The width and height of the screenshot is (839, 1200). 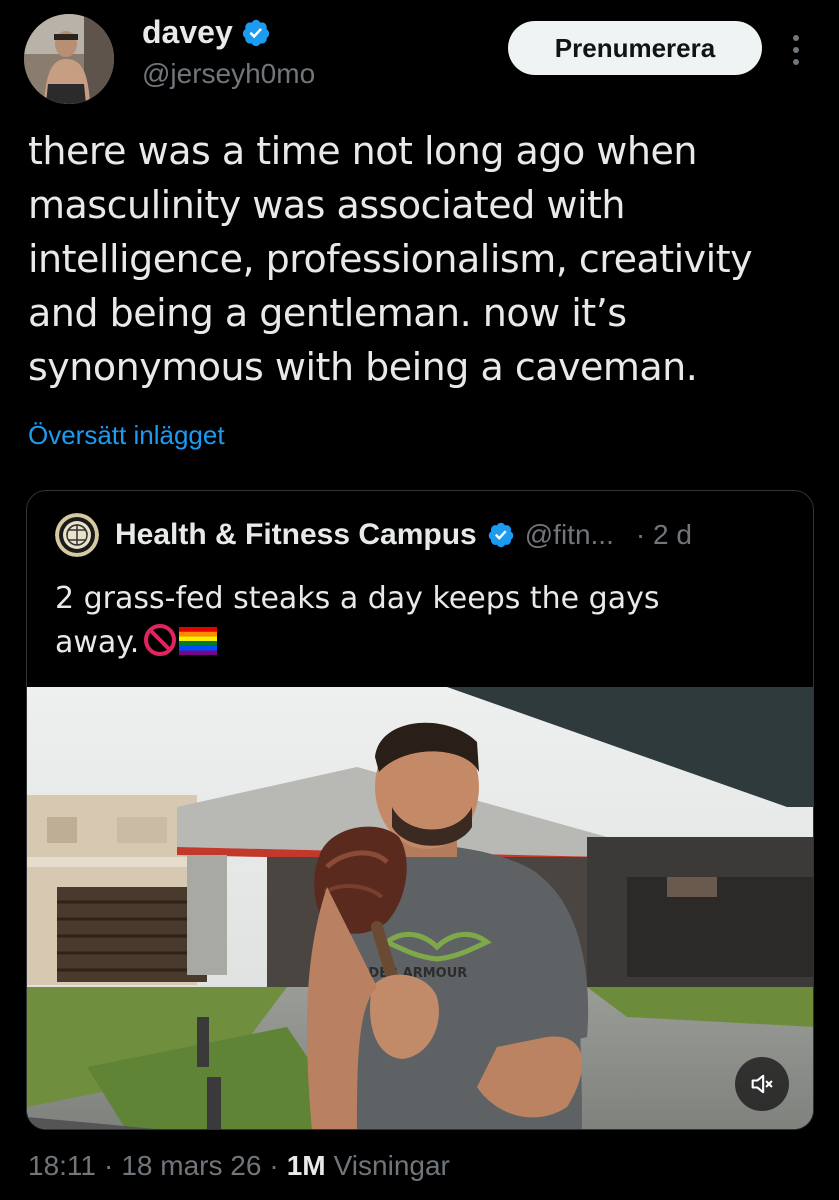 What do you see at coordinates (363, 367) in the screenshot?
I see `tweet-text-line: synonymous with being a caveman.` at bounding box center [363, 367].